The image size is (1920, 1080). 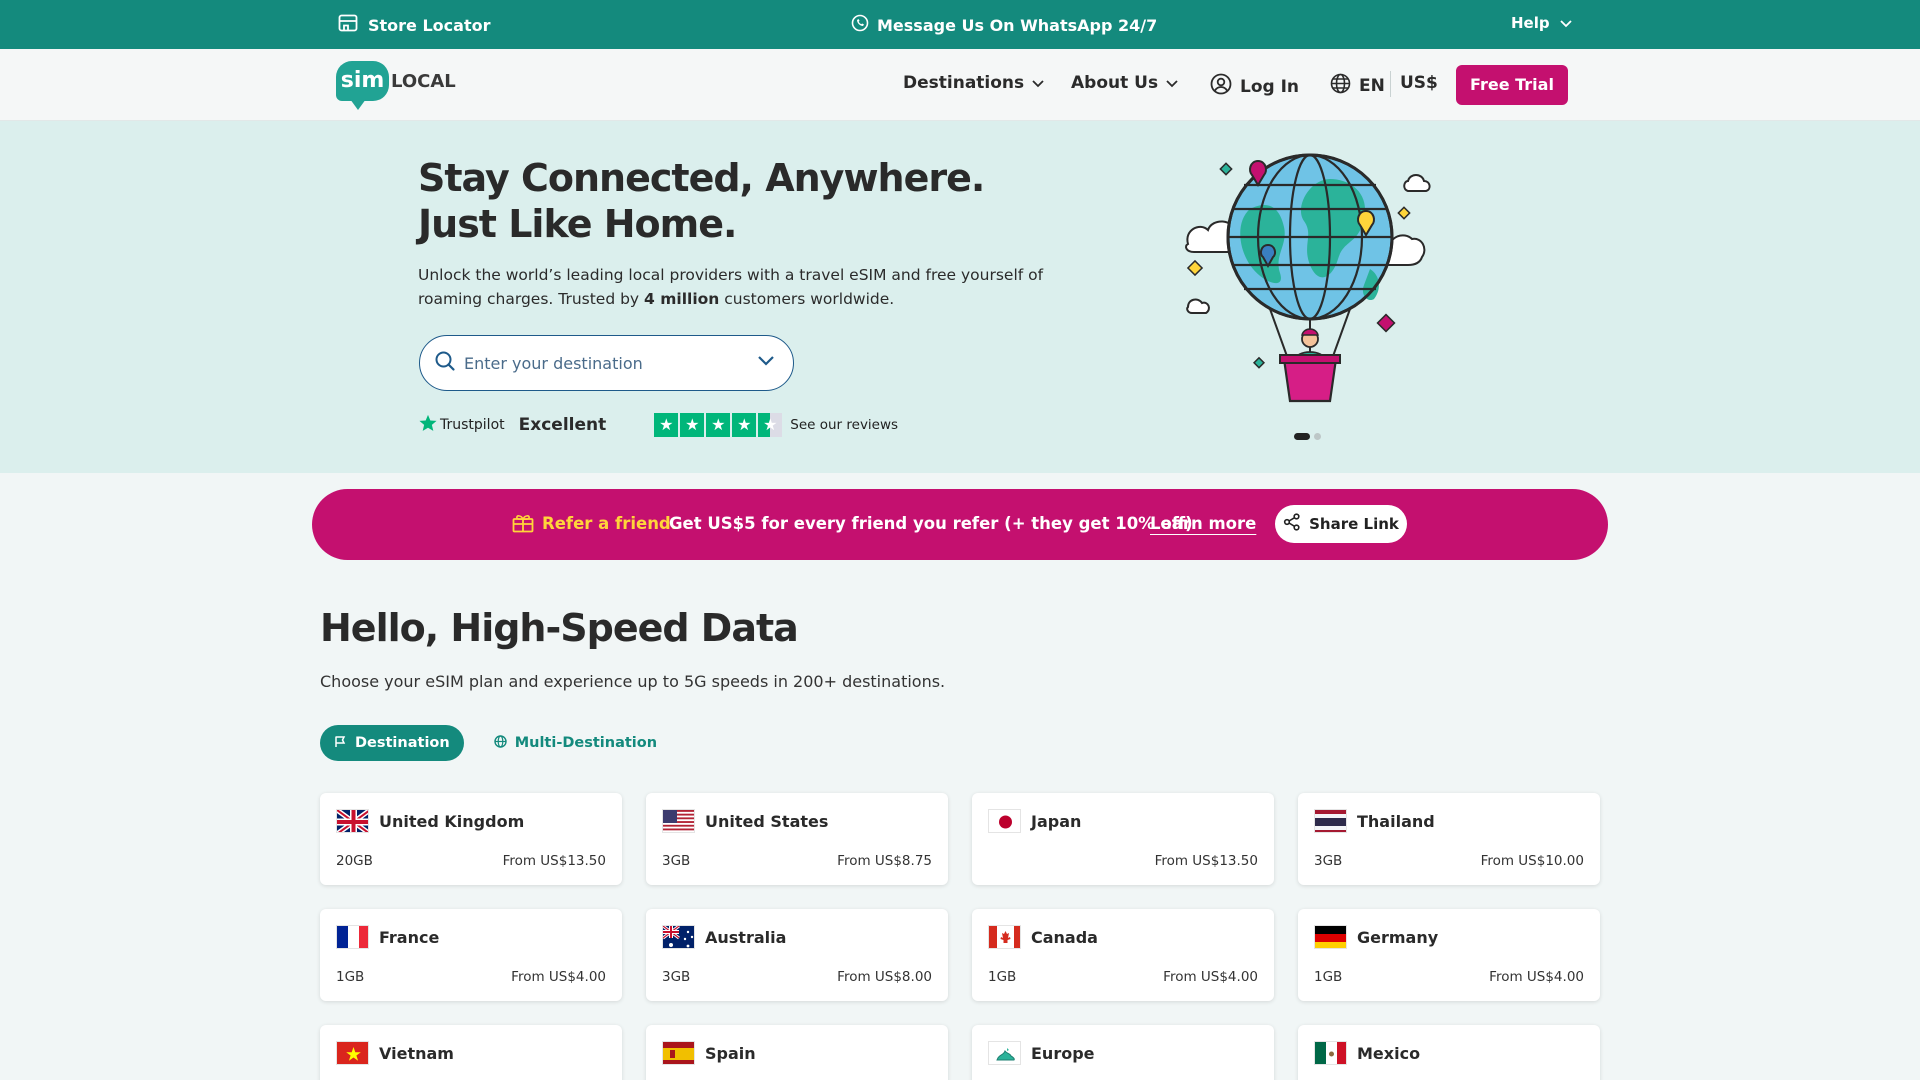 What do you see at coordinates (797, 1052) in the screenshot?
I see `destination-card-spain: Spain` at bounding box center [797, 1052].